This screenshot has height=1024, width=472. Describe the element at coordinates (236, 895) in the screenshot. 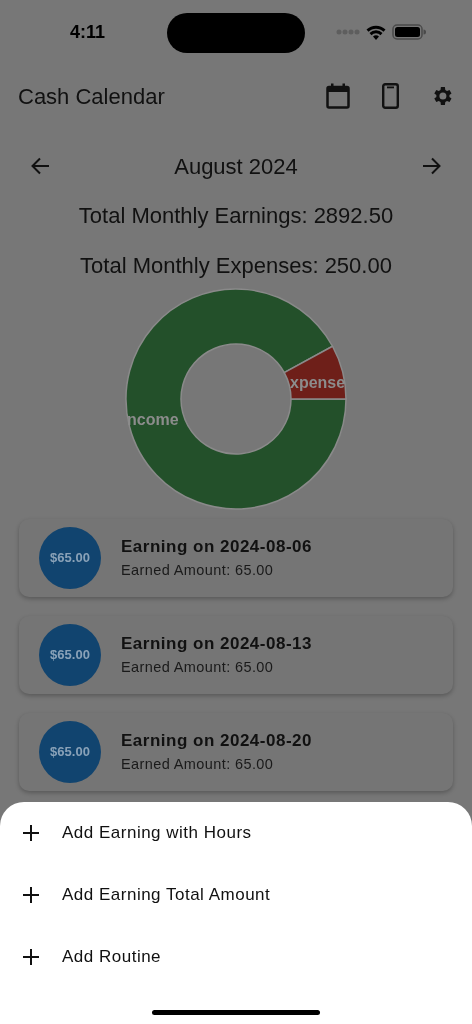

I see `sheet-option: Add Earning Total Amount` at that location.